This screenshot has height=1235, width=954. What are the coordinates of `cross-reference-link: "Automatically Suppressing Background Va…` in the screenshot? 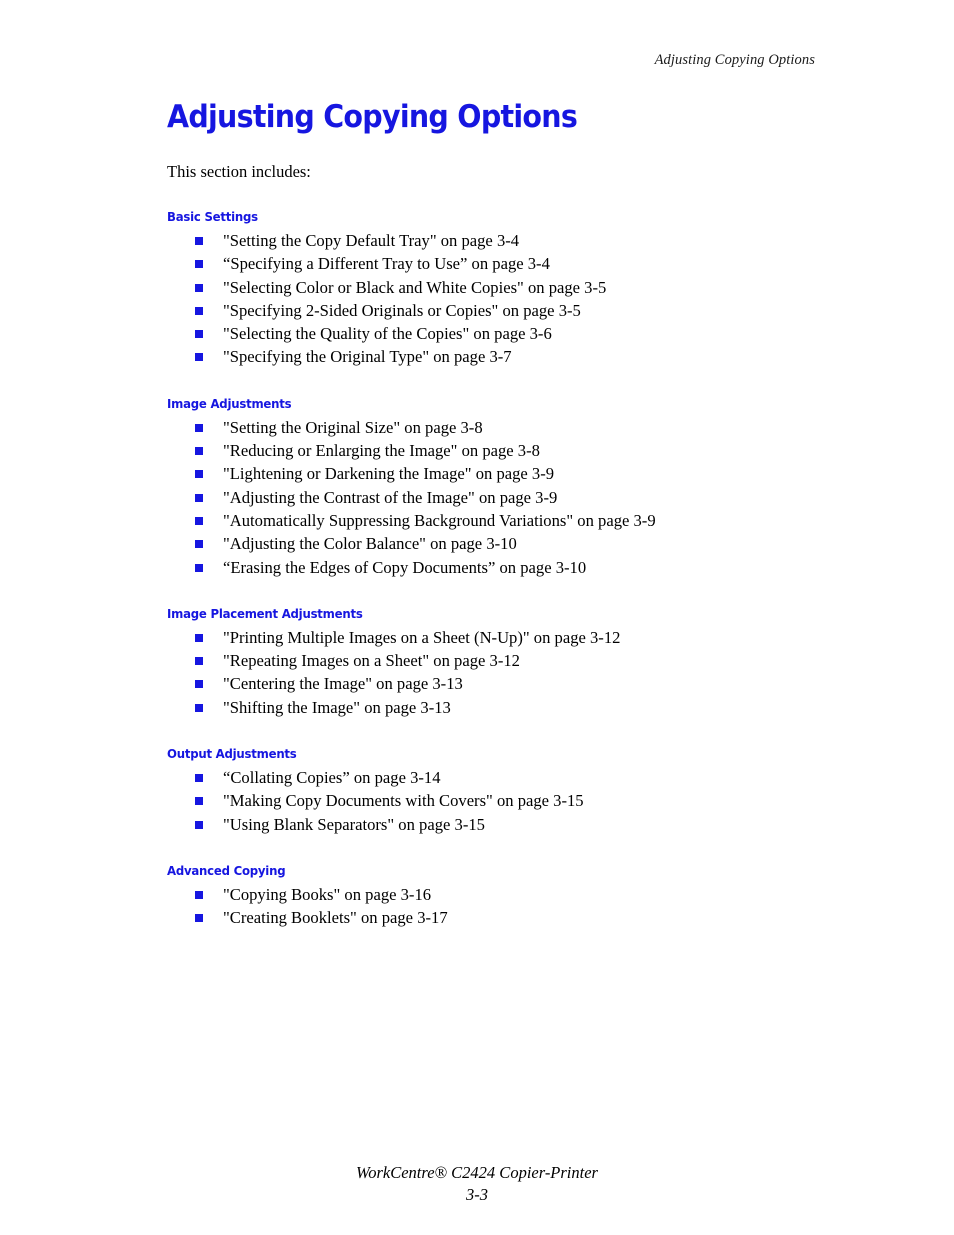 It's located at (439, 520).